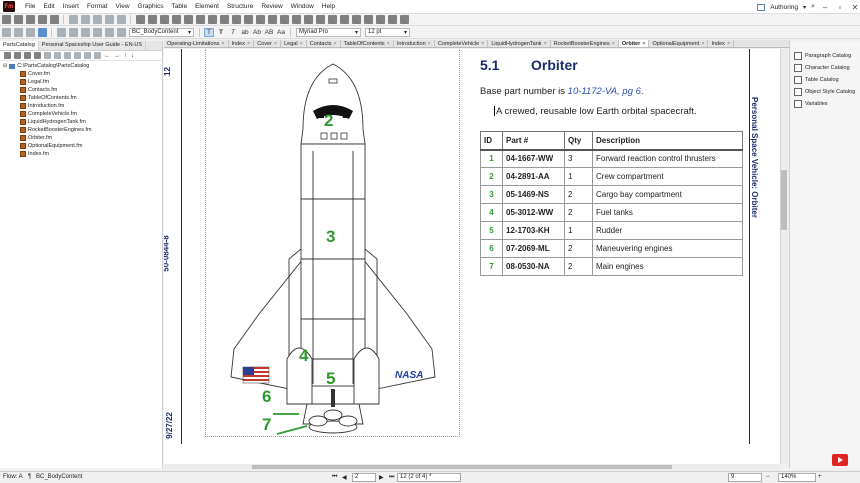 The image size is (860, 483). I want to click on arrow-left-icon: ←, so click(107, 56).